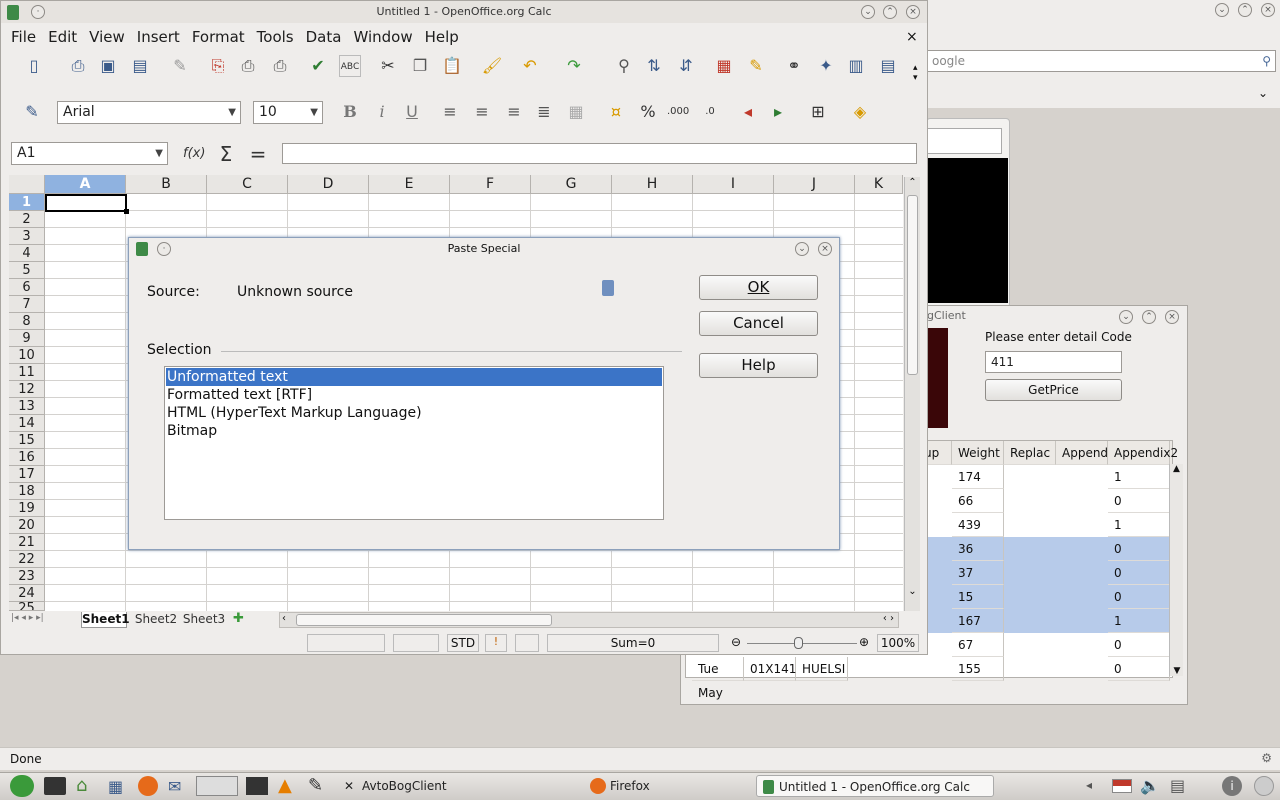  Describe the element at coordinates (140, 66) in the screenshot. I see `email-icon: ▤` at that location.